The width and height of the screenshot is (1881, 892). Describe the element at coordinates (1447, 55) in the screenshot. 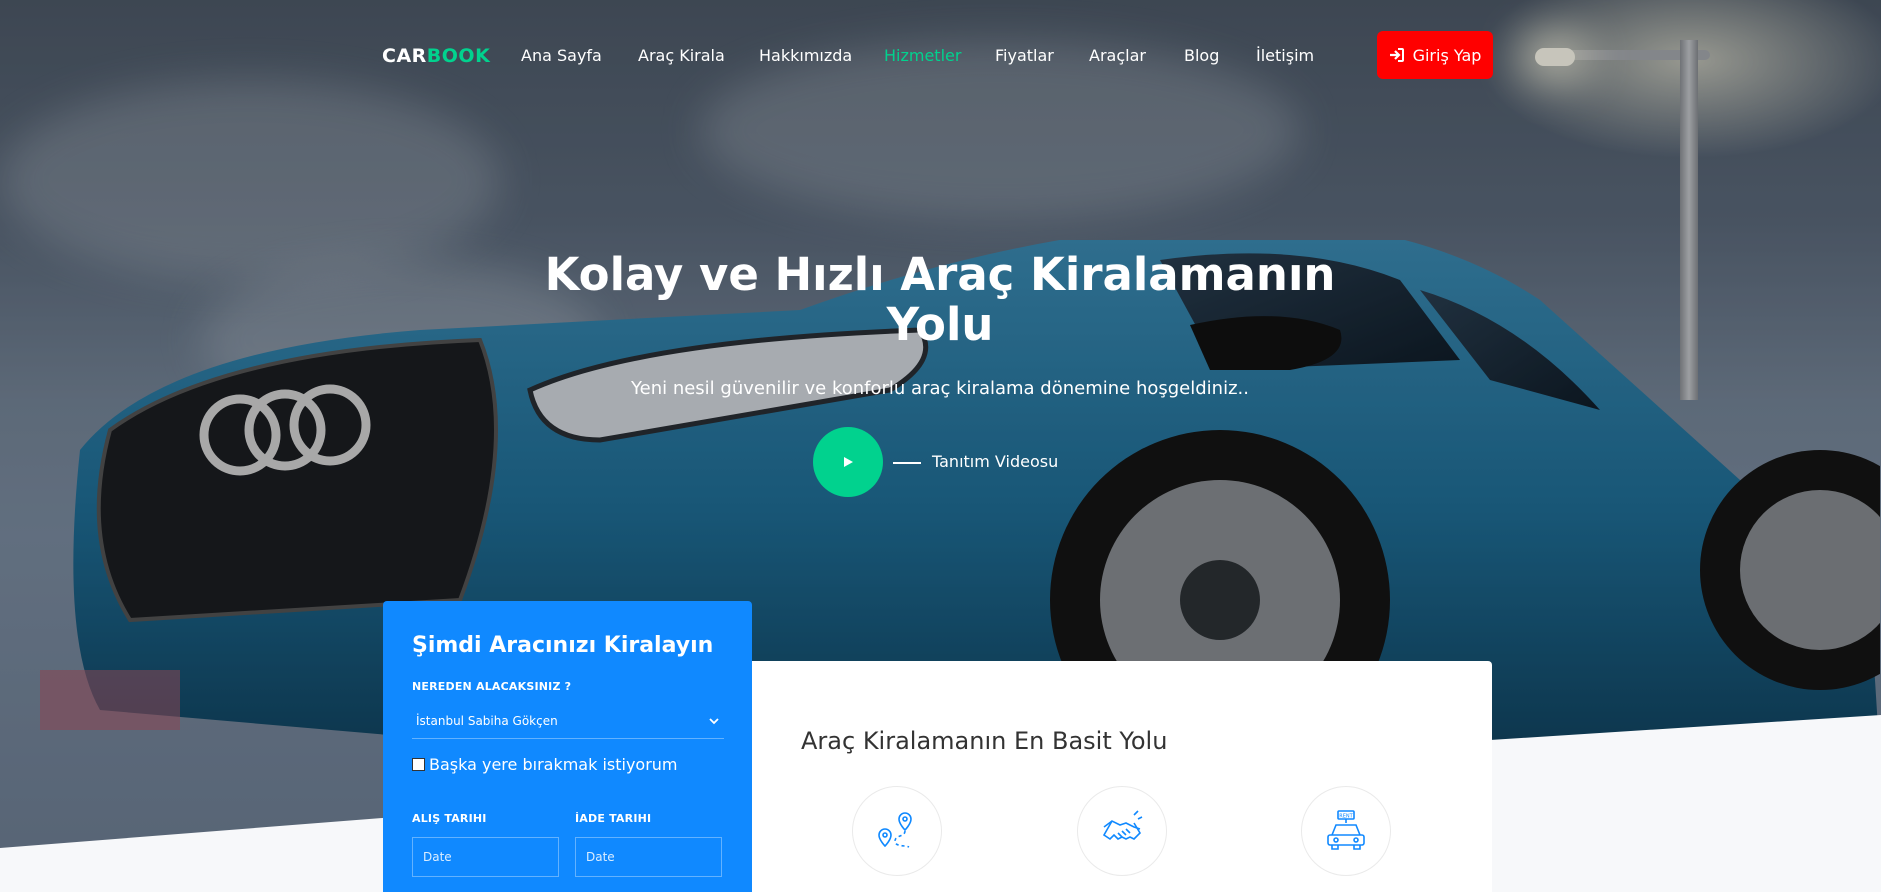

I see `login-button-label: Giriş Yap` at that location.